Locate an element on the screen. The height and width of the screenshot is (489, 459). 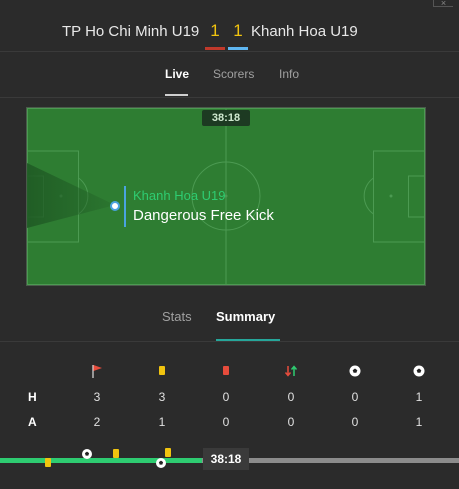
home-row-label: H is located at coordinates (32, 397).